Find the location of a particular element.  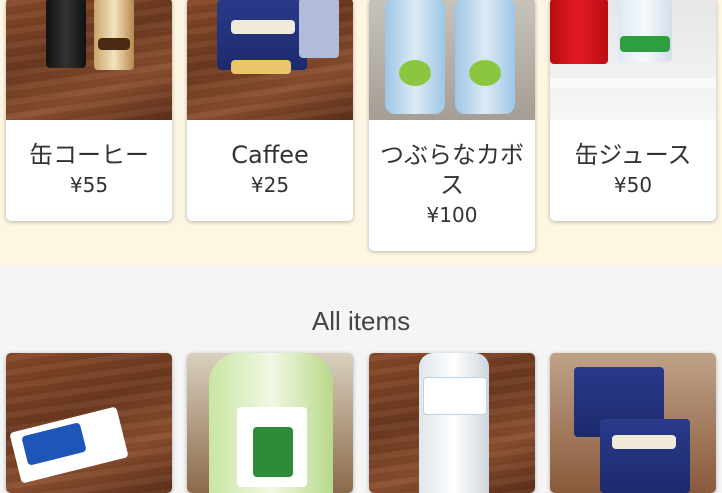

featured-item-card: 缶ジュース ¥50 is located at coordinates (633, 110).